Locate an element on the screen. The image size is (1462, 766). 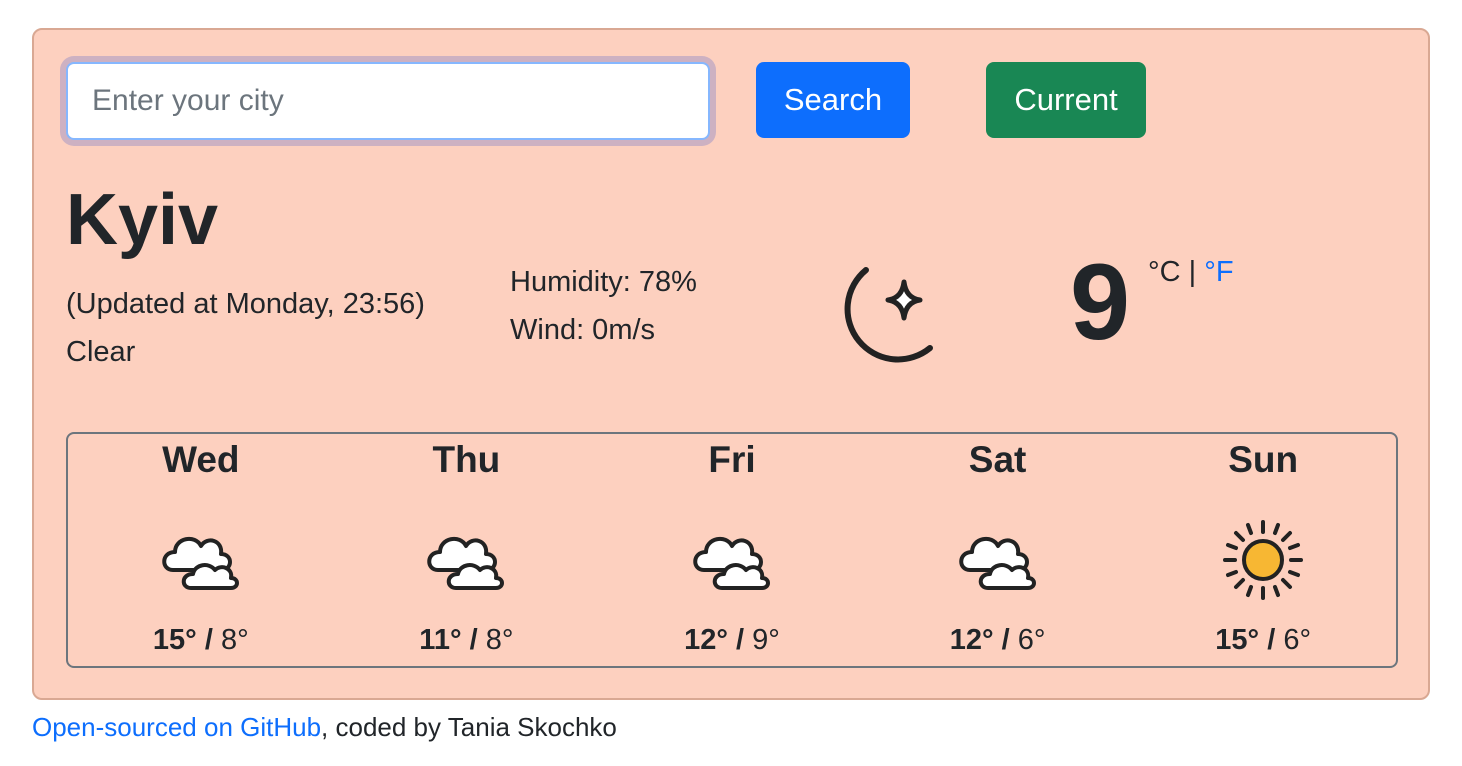
forecast-min-temp: 9° is located at coordinates (766, 640).